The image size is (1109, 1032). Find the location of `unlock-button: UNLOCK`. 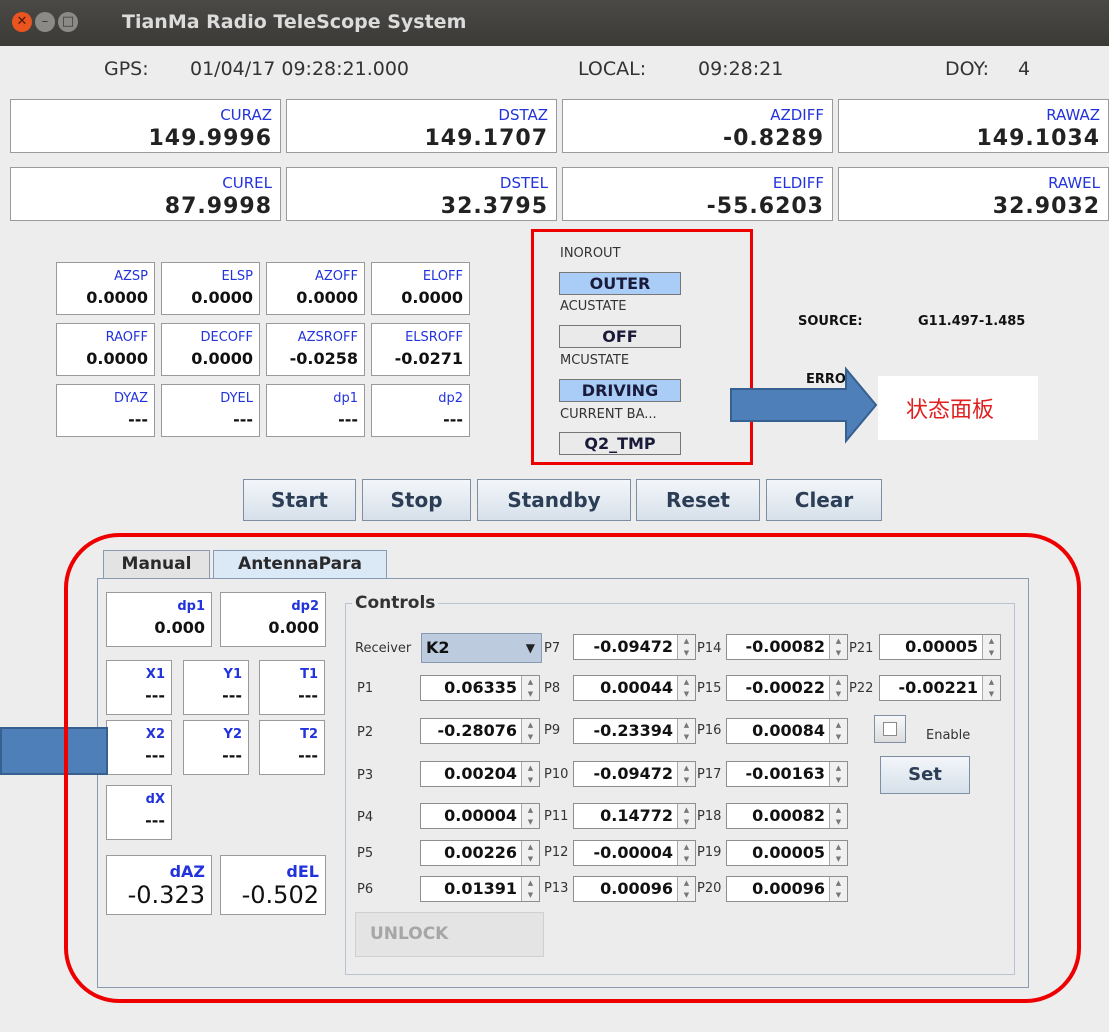

unlock-button: UNLOCK is located at coordinates (449, 934).